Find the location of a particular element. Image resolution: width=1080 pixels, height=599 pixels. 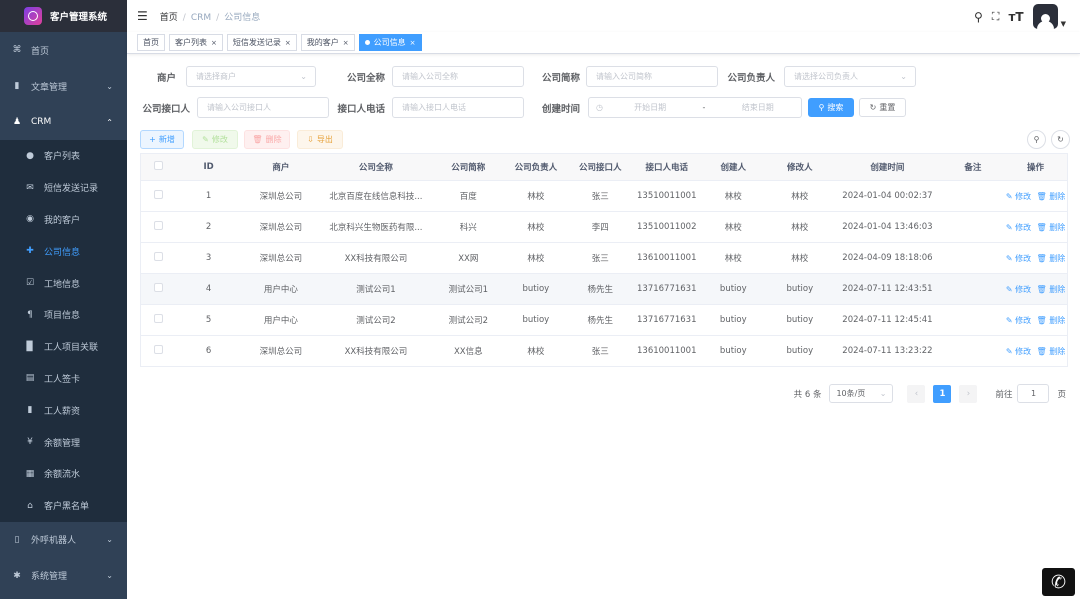

sidebar-item-site-info: ☑ 工地信息 is located at coordinates (63, 283).